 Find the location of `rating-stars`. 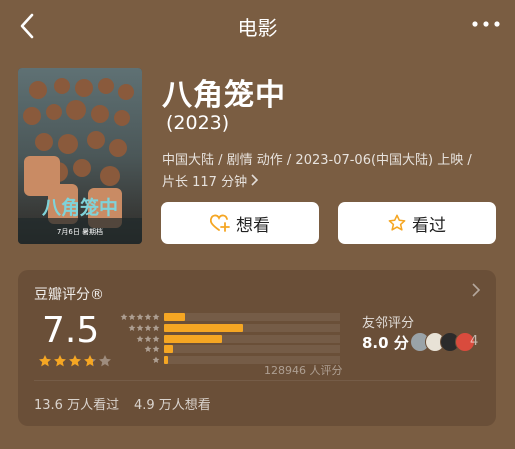

rating-stars is located at coordinates (75, 361).